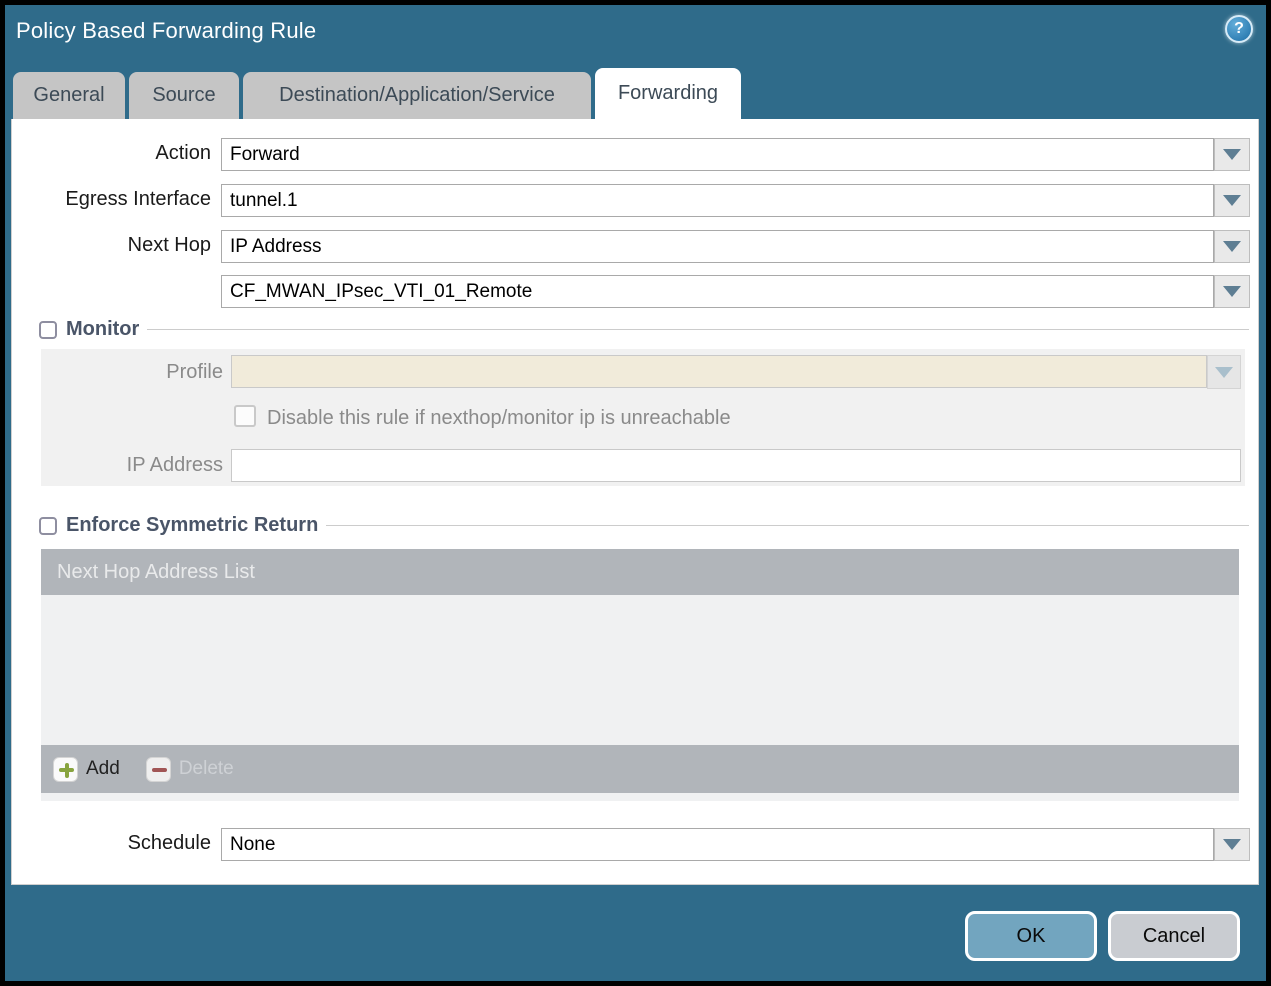 The height and width of the screenshot is (986, 1271). I want to click on tab-destination-application-service: Destination/Application/Service, so click(417, 95).